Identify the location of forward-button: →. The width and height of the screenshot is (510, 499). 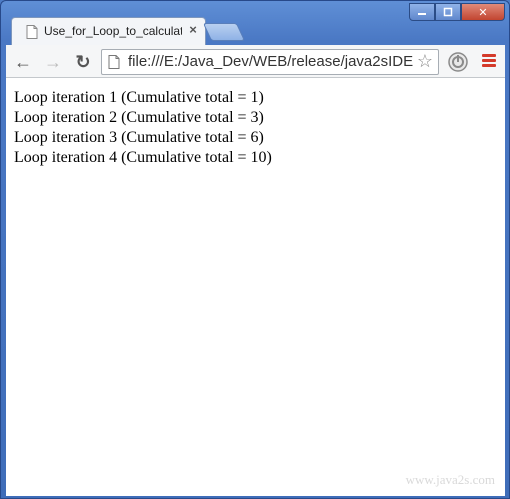
(53, 62).